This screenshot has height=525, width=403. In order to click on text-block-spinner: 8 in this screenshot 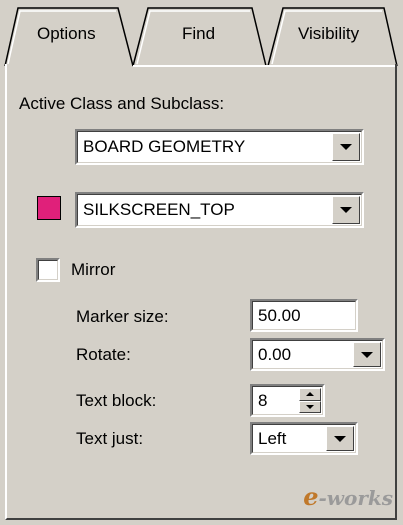, I will do `click(287, 400)`.